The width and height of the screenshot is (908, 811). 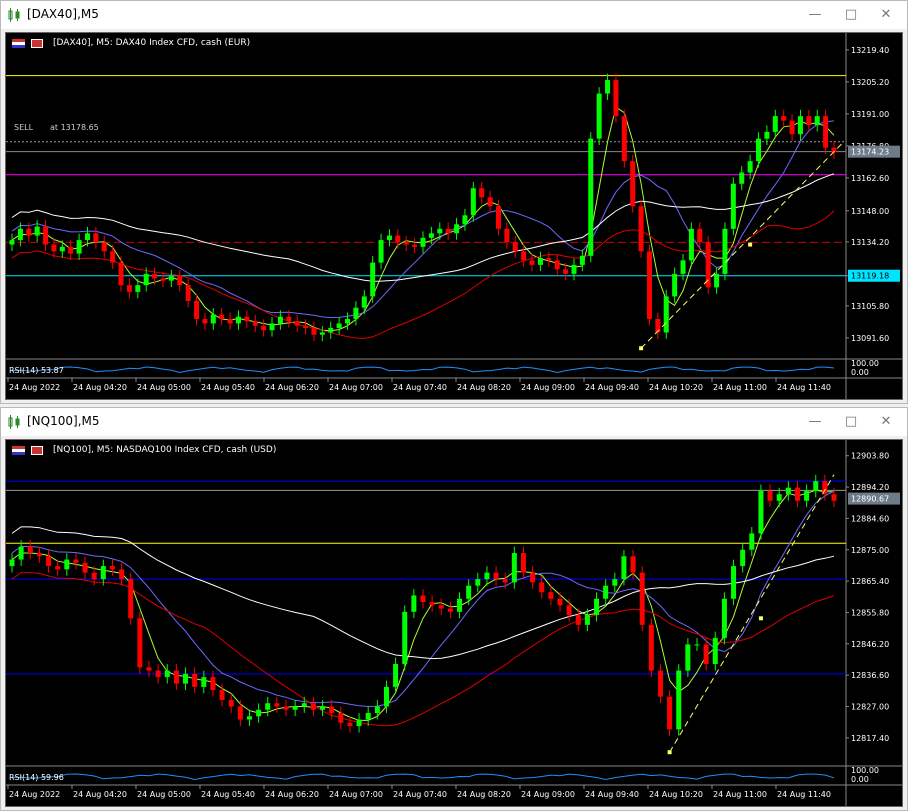 I want to click on window-title: [NQ100],M5, so click(x=63, y=421).